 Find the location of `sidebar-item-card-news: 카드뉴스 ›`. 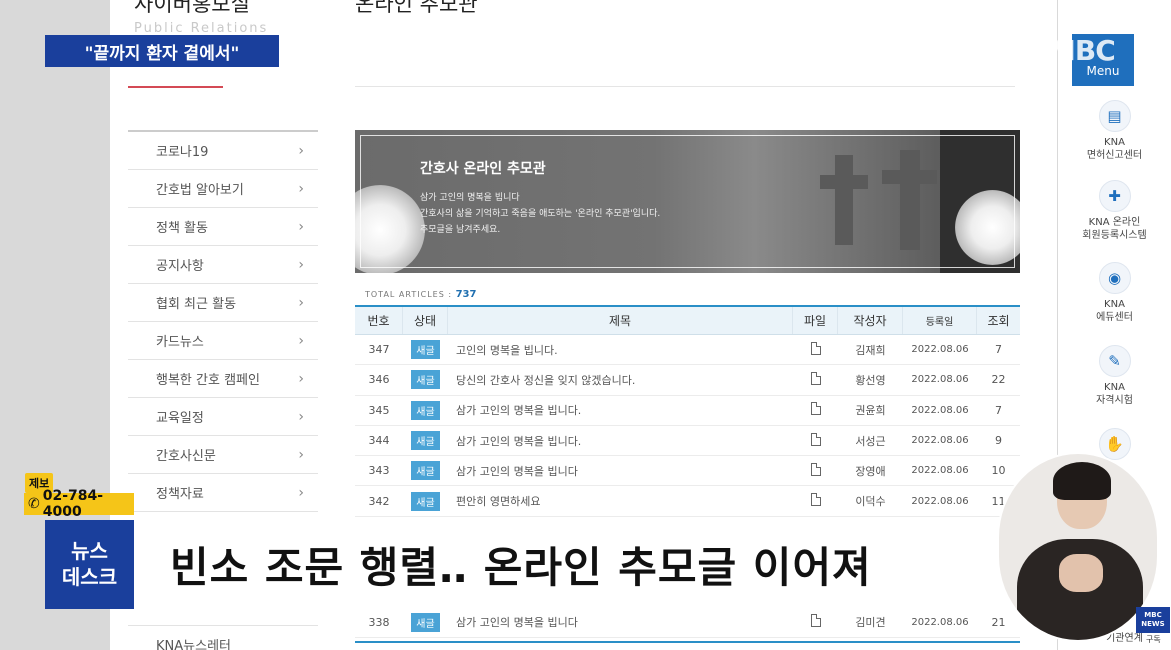

sidebar-item-card-news: 카드뉴스 › is located at coordinates (223, 341).